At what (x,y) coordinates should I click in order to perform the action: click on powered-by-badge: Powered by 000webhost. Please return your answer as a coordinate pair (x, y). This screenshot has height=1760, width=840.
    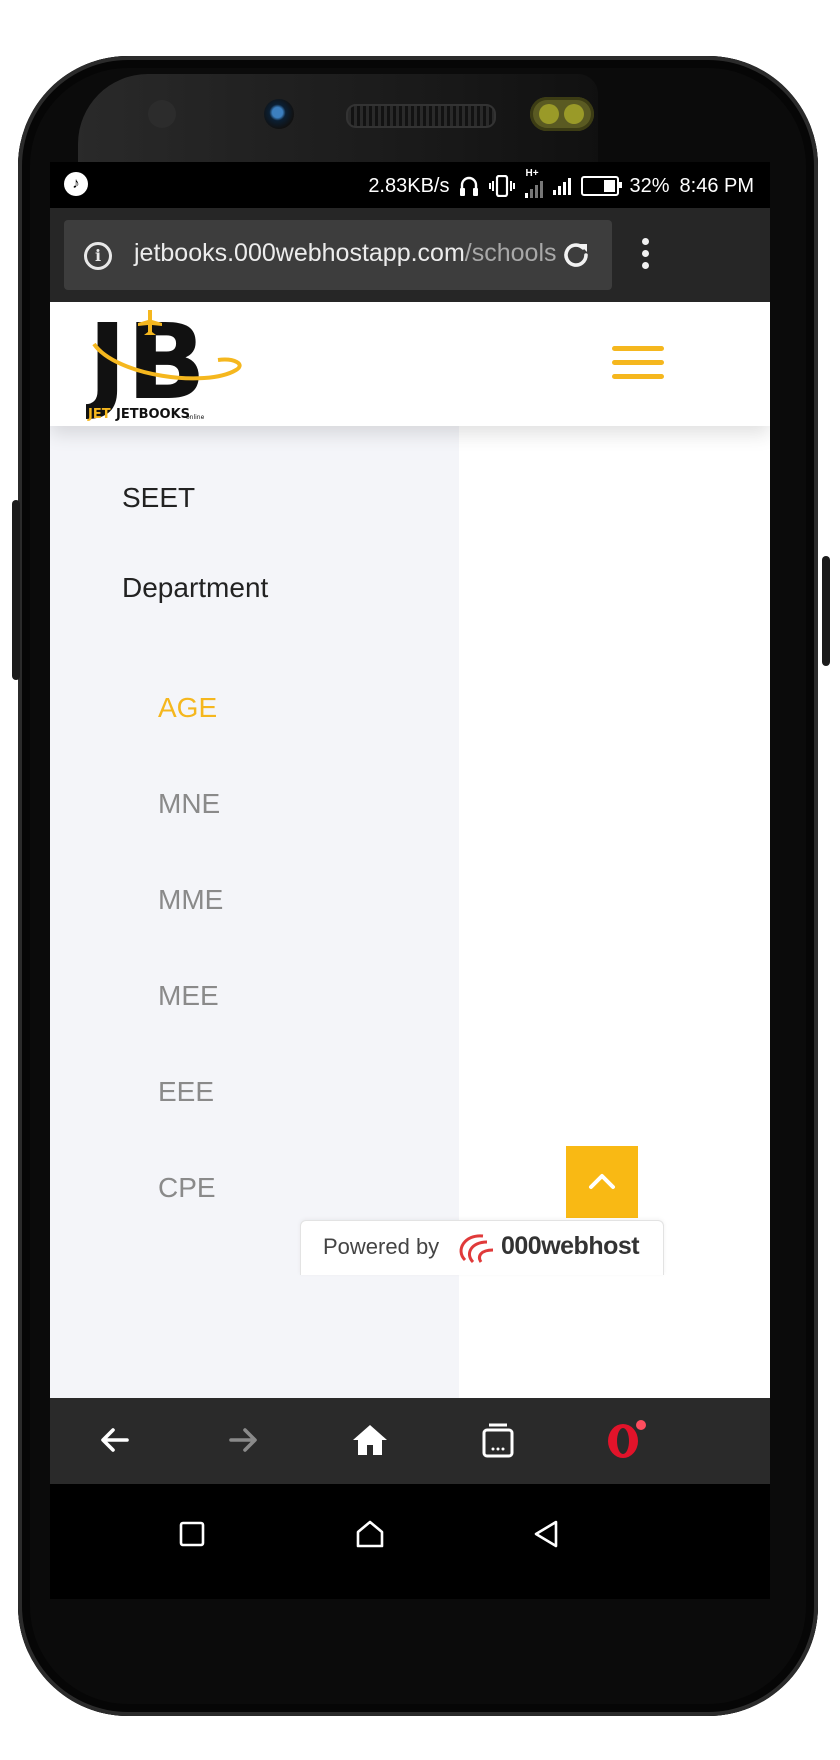
    Looking at the image, I should click on (482, 1247).